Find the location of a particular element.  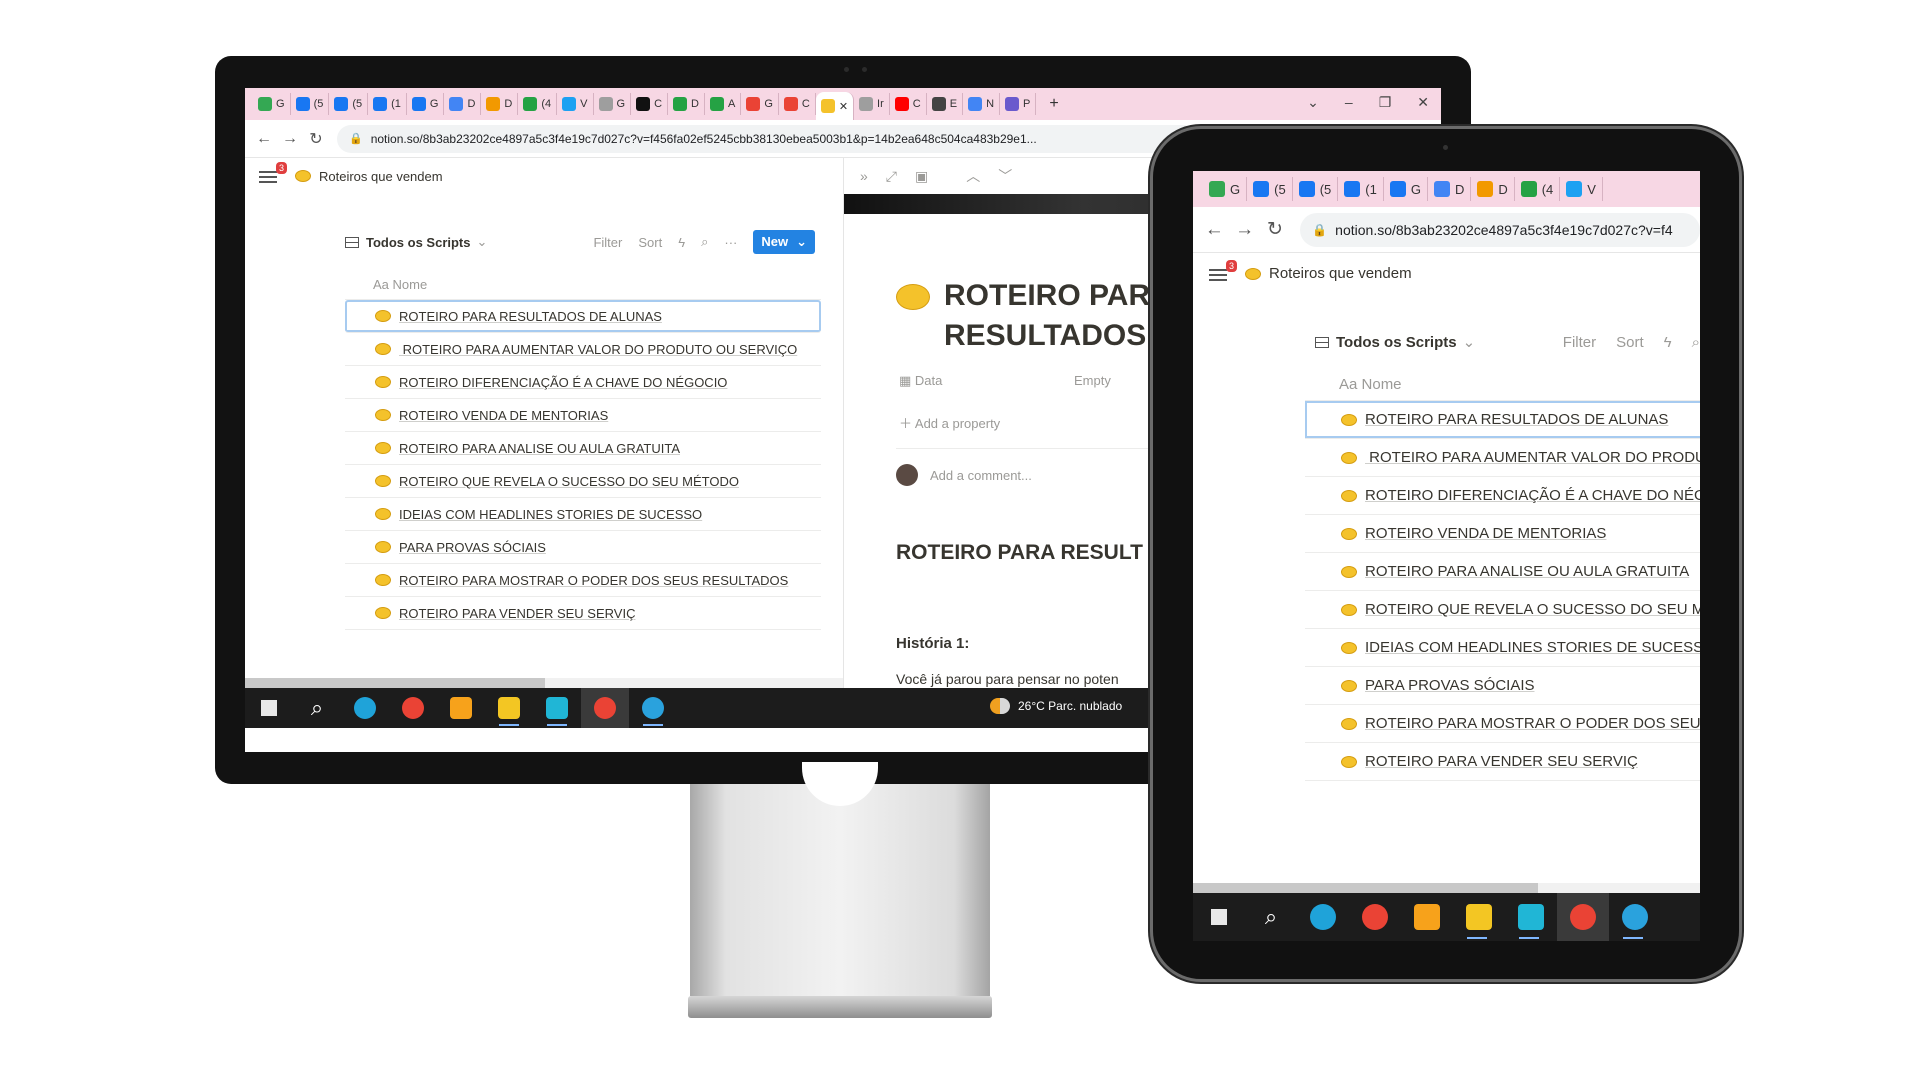

browser-tab-active: ✕ is located at coordinates (835, 106).